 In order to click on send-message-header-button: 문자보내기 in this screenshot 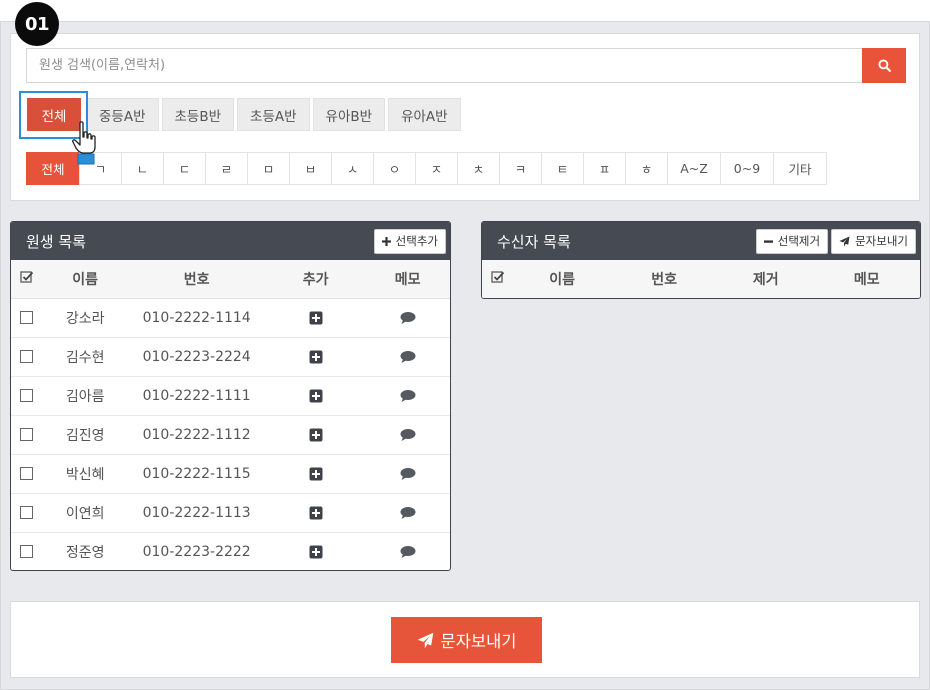, I will do `click(873, 241)`.